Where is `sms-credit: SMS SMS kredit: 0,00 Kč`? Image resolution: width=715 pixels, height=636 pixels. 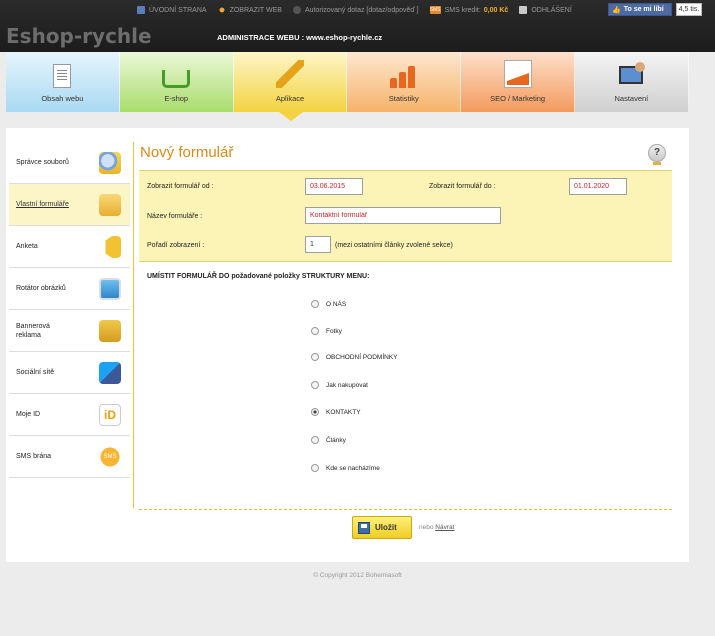
sms-credit: SMS SMS kredit: 0,00 Kč is located at coordinates (469, 10).